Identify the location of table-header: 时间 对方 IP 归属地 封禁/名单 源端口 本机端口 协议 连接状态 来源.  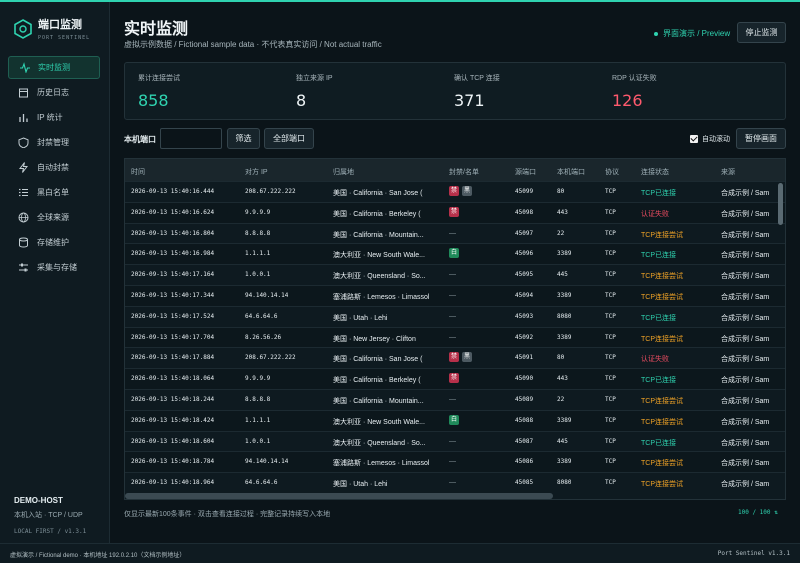
(455, 170).